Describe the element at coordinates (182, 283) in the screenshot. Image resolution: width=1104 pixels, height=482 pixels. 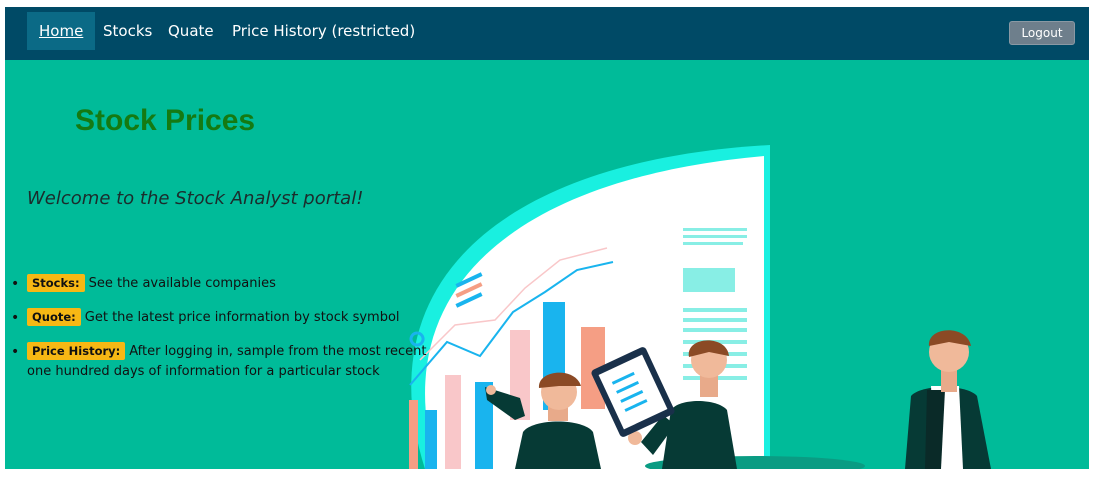
I see `feature-text-stocks: See the available companies` at that location.